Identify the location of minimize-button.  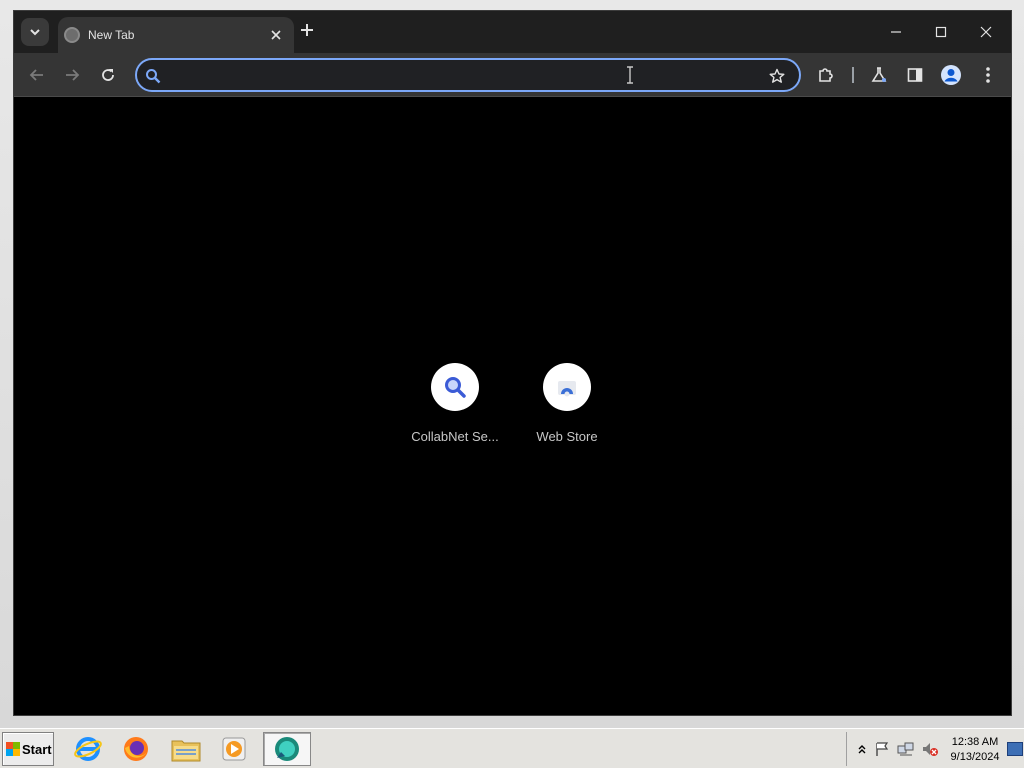
(896, 32).